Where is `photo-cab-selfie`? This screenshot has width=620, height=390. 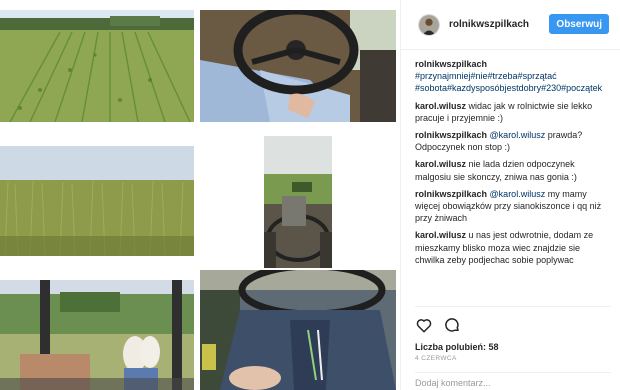 photo-cab-selfie is located at coordinates (298, 330).